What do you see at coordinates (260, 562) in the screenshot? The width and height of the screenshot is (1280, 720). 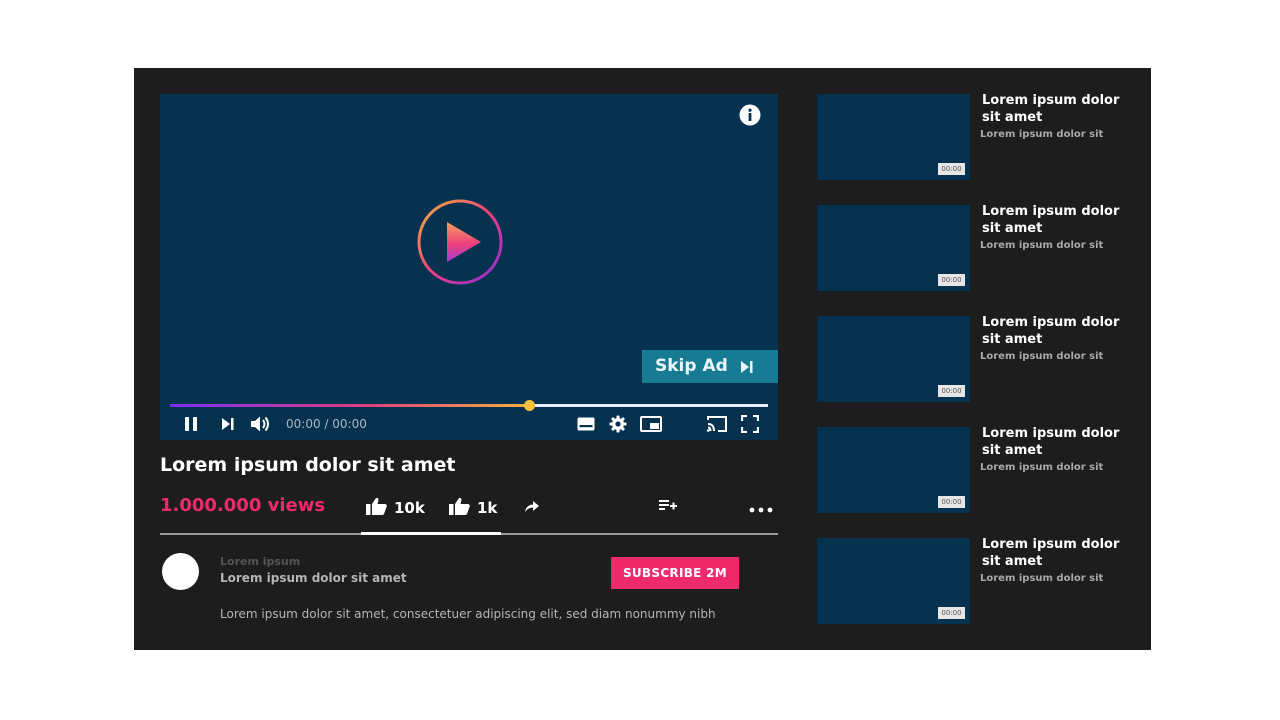 I see `channel-name: Lorem ipsum` at bounding box center [260, 562].